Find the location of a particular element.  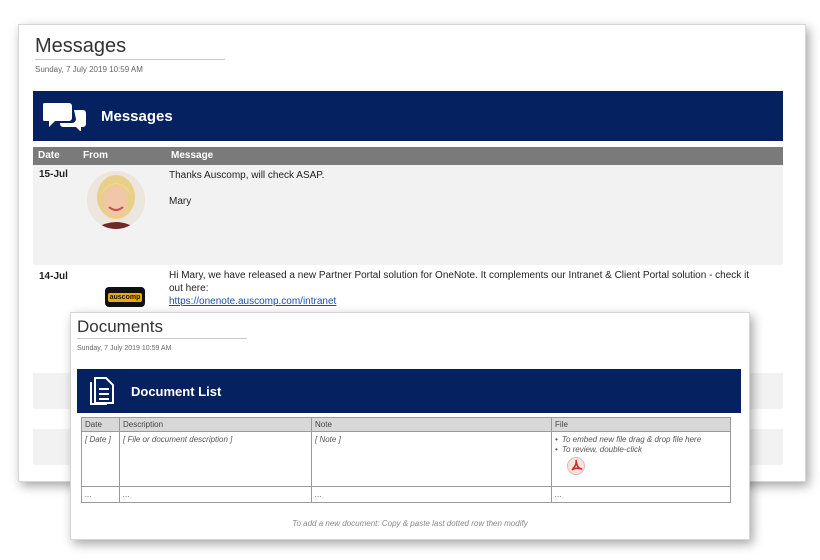

banner-title: Document List is located at coordinates (176, 391).